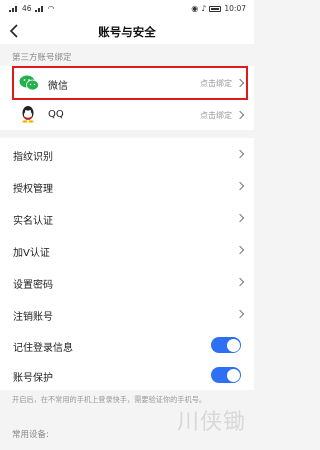 The width and height of the screenshot is (320, 450). I want to click on qq-label: QQ, so click(56, 114).